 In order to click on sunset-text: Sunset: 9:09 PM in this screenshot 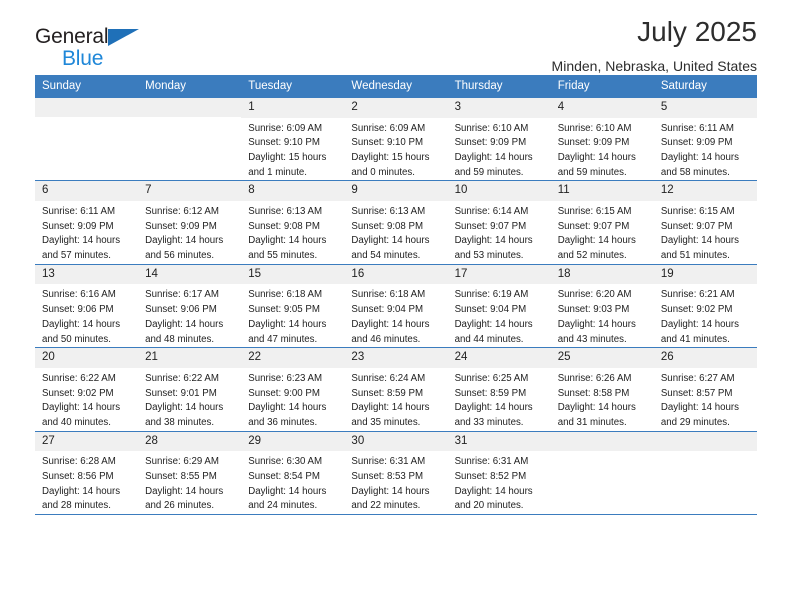, I will do `click(593, 143)`.